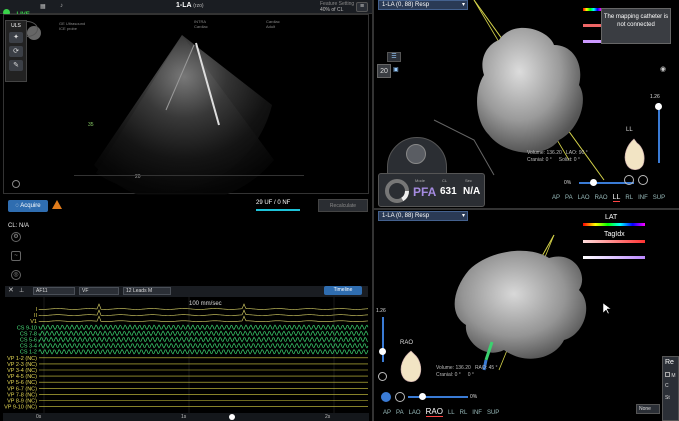 This screenshot has height=421, width=679. What do you see at coordinates (400, 397) in the screenshot?
I see `reset-icon-bottom` at bounding box center [400, 397].